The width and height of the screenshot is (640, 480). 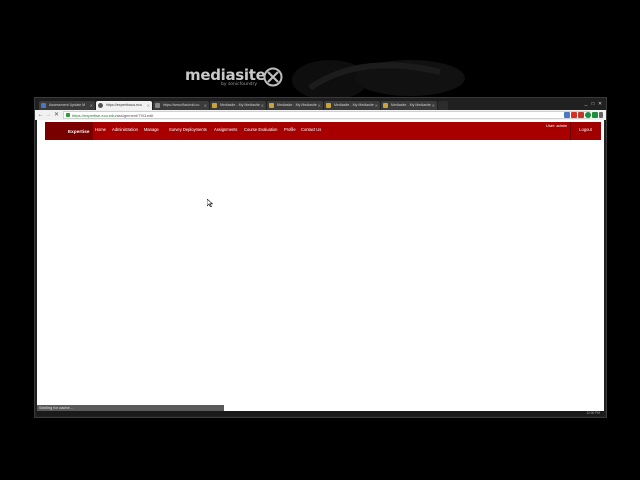 I want to click on nav-contact-us: Contact Us, so click(x=311, y=129).